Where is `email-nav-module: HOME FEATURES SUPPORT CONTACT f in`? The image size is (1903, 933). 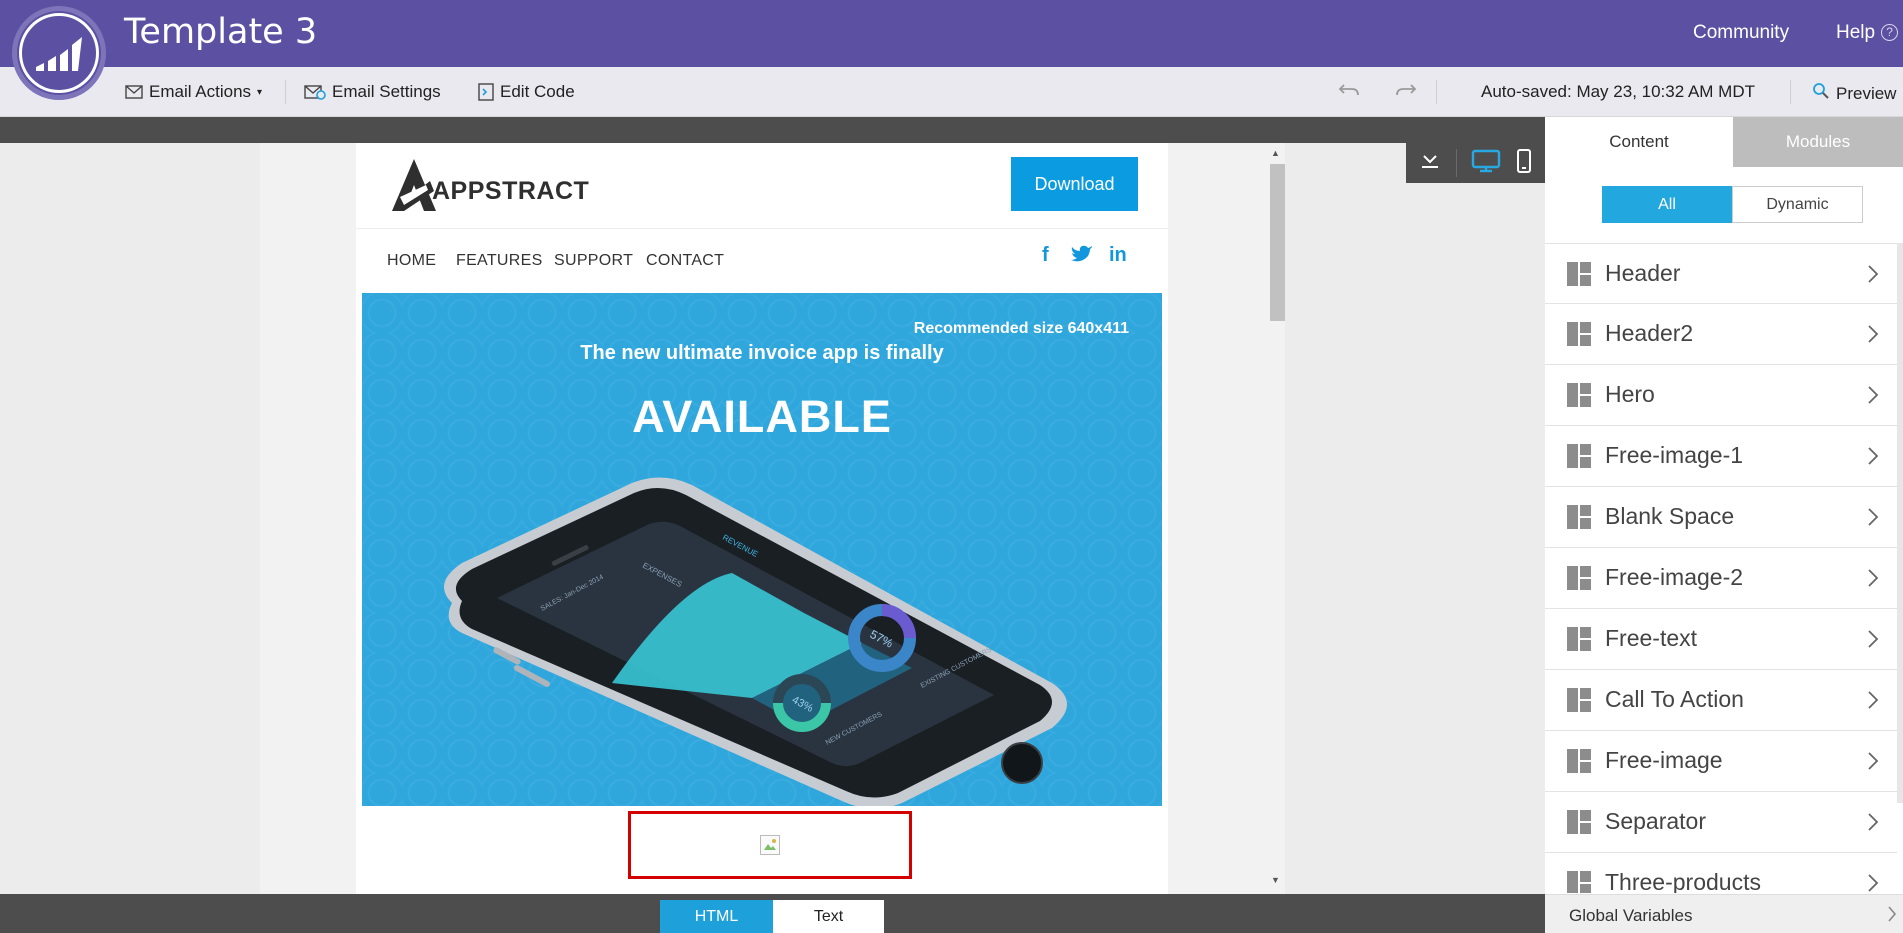 email-nav-module: HOME FEATURES SUPPORT CONTACT f in is located at coordinates (762, 260).